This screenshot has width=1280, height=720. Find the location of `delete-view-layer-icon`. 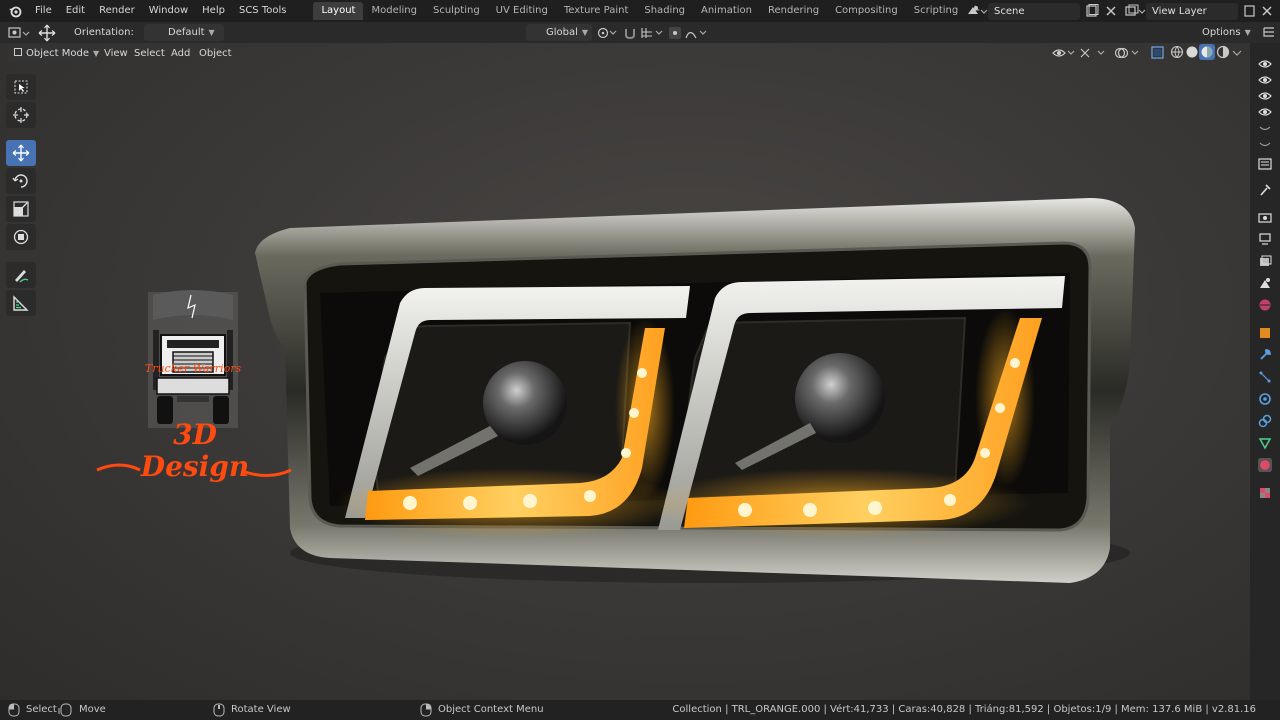

delete-view-layer-icon is located at coordinates (1267, 11).